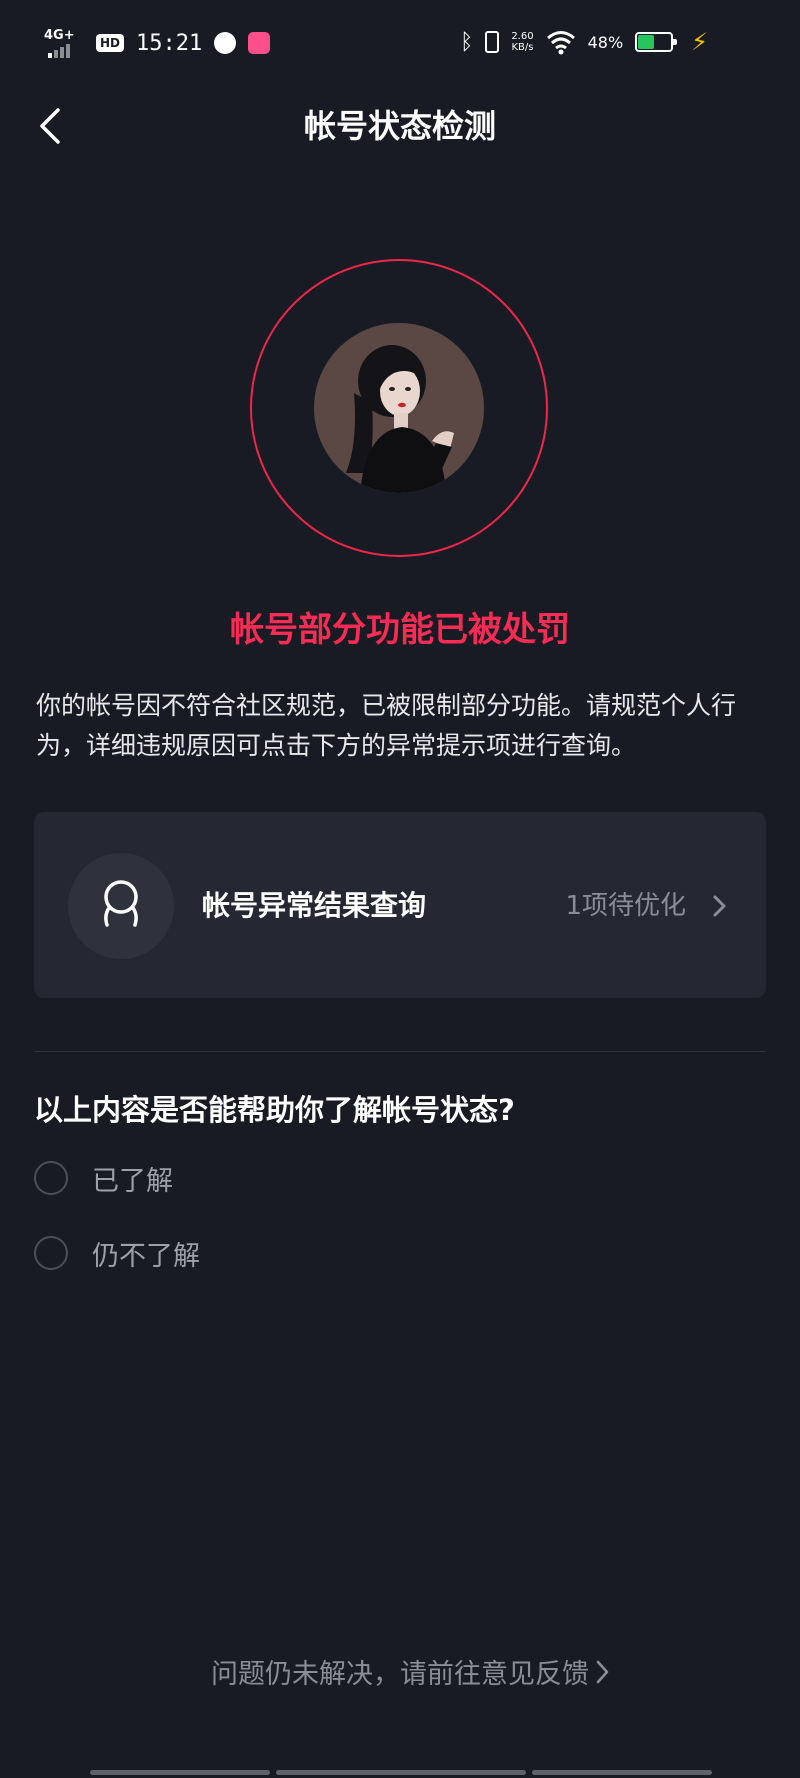 The image size is (800, 1778). What do you see at coordinates (467, 42) in the screenshot?
I see `bluetooth-icon: ᛒ` at bounding box center [467, 42].